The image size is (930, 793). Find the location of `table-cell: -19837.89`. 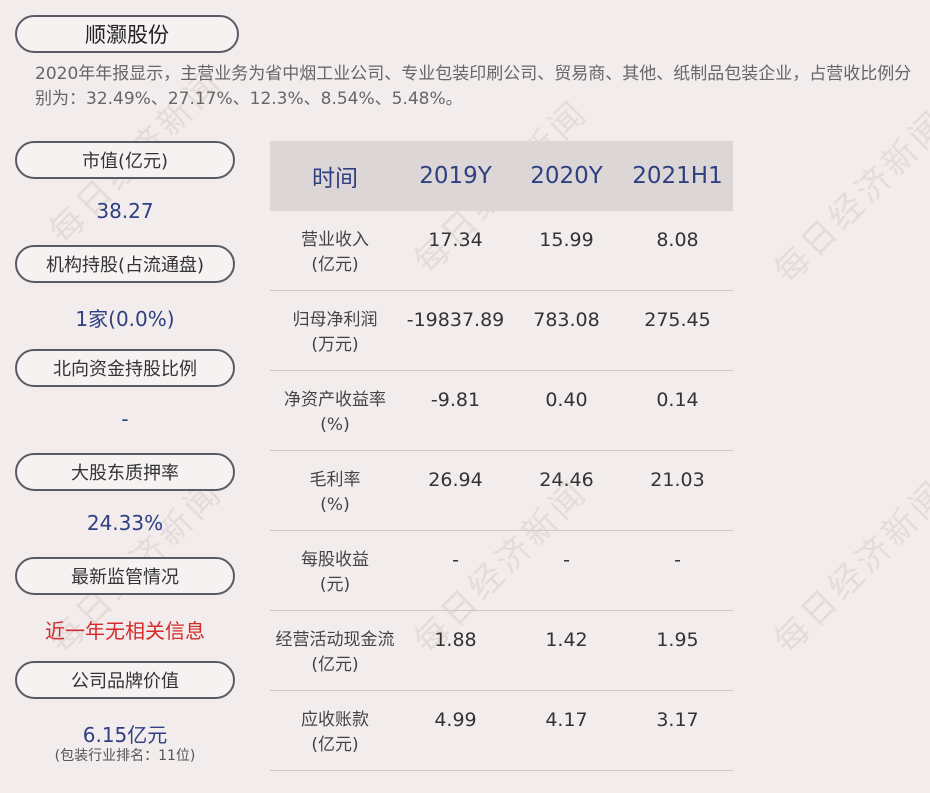

table-cell: -19837.89 is located at coordinates (455, 320).